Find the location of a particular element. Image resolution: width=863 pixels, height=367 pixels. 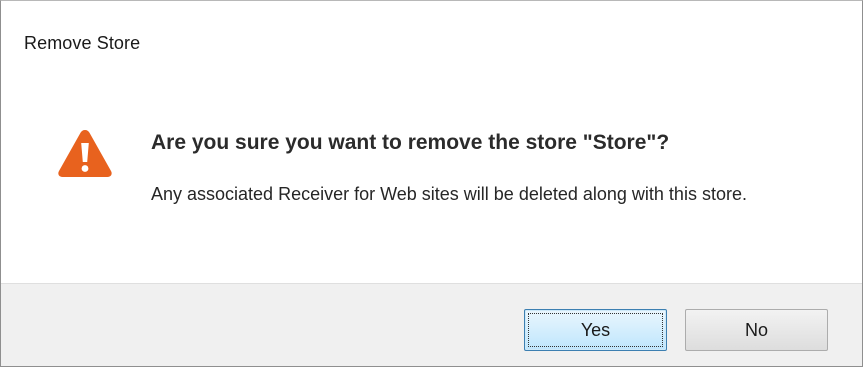

yes-button: Yes is located at coordinates (595, 330).